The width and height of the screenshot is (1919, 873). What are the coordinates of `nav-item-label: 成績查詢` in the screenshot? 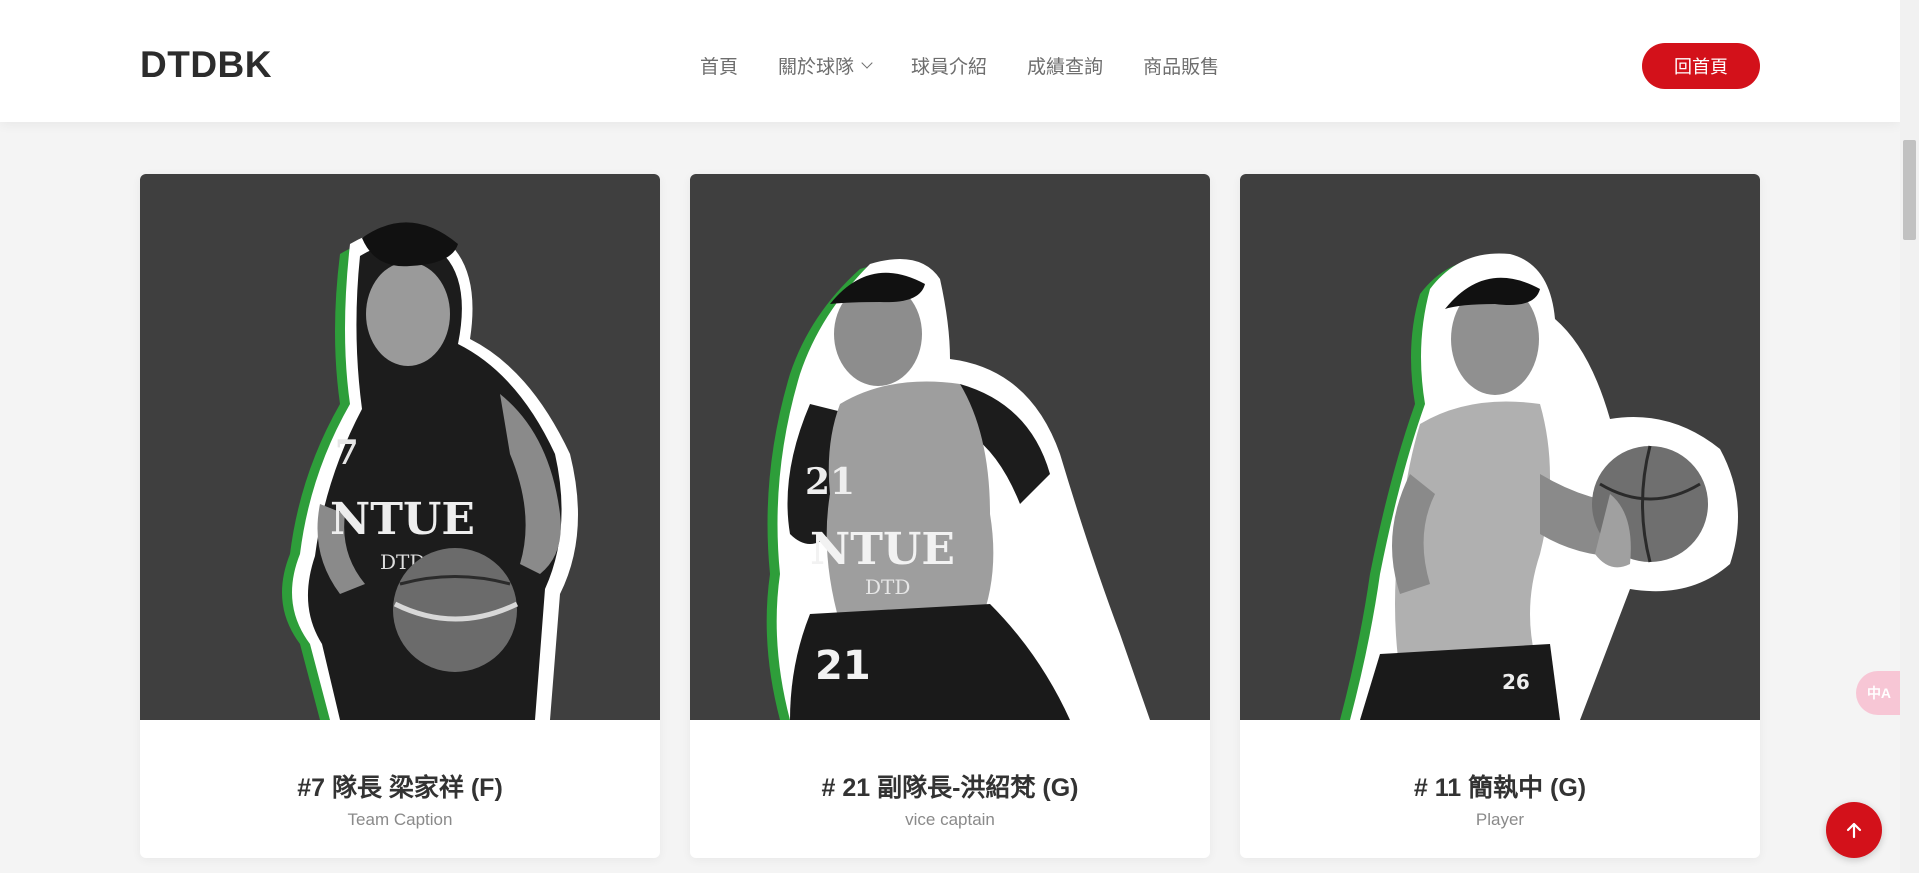 It's located at (1065, 67).